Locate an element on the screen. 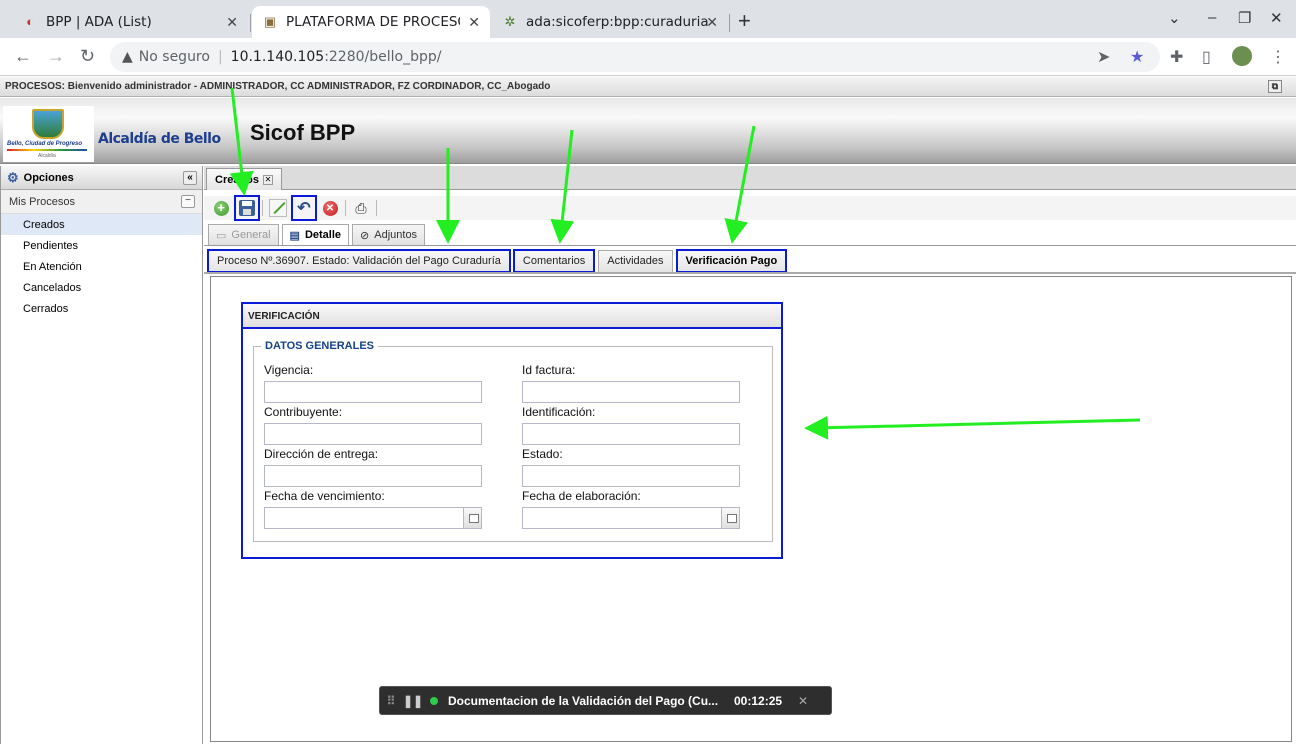 The image size is (1296, 744). print-button: ⎙ is located at coordinates (361, 208).